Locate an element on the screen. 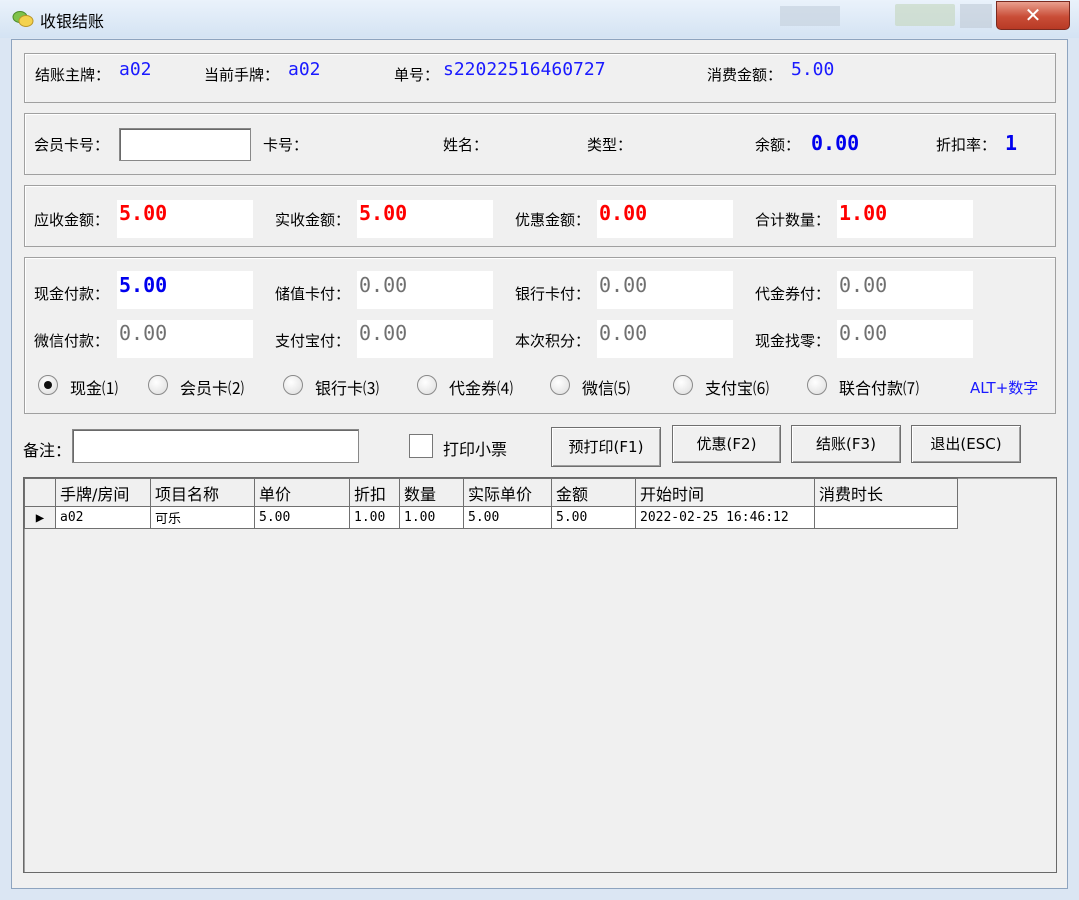  current-tag-label: 当前手牌： is located at coordinates (242, 75).